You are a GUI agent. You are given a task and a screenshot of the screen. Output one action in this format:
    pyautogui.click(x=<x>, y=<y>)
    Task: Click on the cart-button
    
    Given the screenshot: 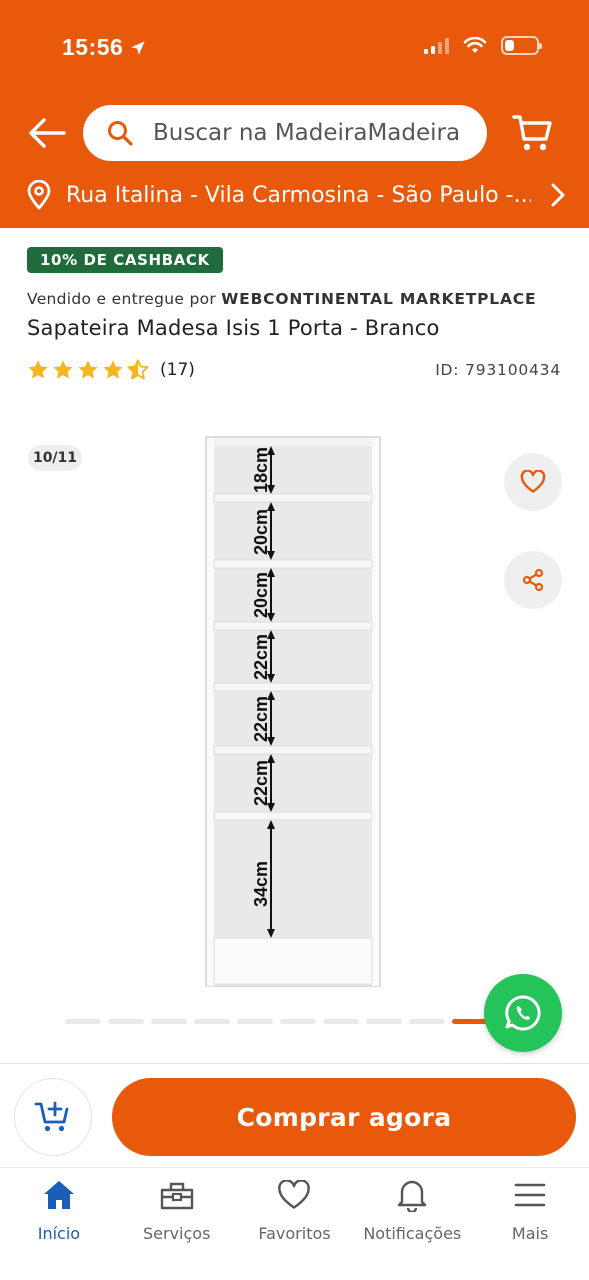 What is the action you would take?
    pyautogui.click(x=533, y=133)
    